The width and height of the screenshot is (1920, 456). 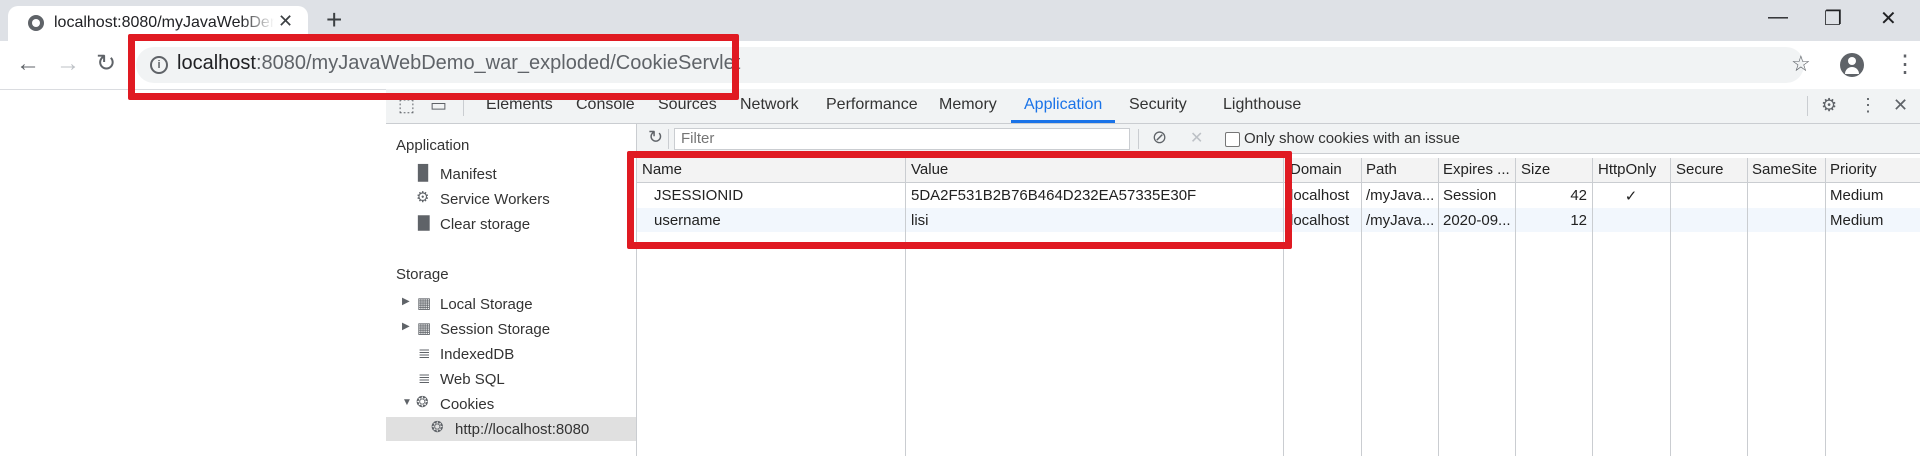 I want to click on sidebar-item-web-sql: Web SQL, so click(x=472, y=379).